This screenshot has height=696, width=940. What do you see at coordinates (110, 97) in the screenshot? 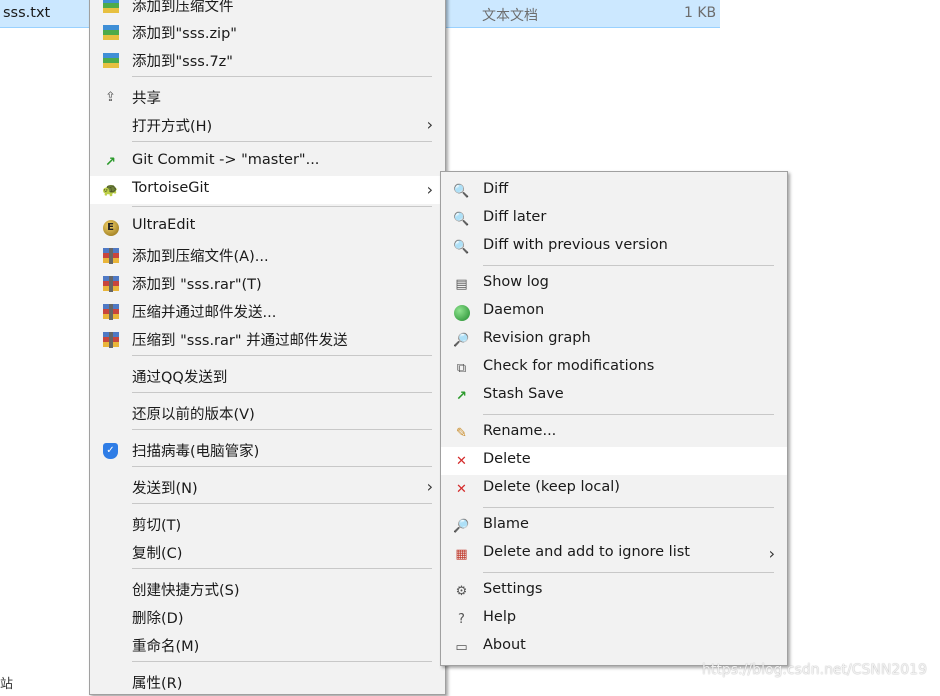
I see `share-icon: ⇪` at bounding box center [110, 97].